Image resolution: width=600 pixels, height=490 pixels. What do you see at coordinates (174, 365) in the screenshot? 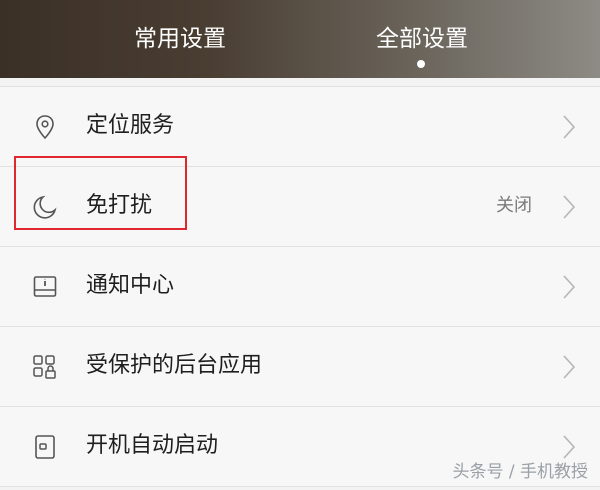
I see `setting-label: 受保护的后台应用` at bounding box center [174, 365].